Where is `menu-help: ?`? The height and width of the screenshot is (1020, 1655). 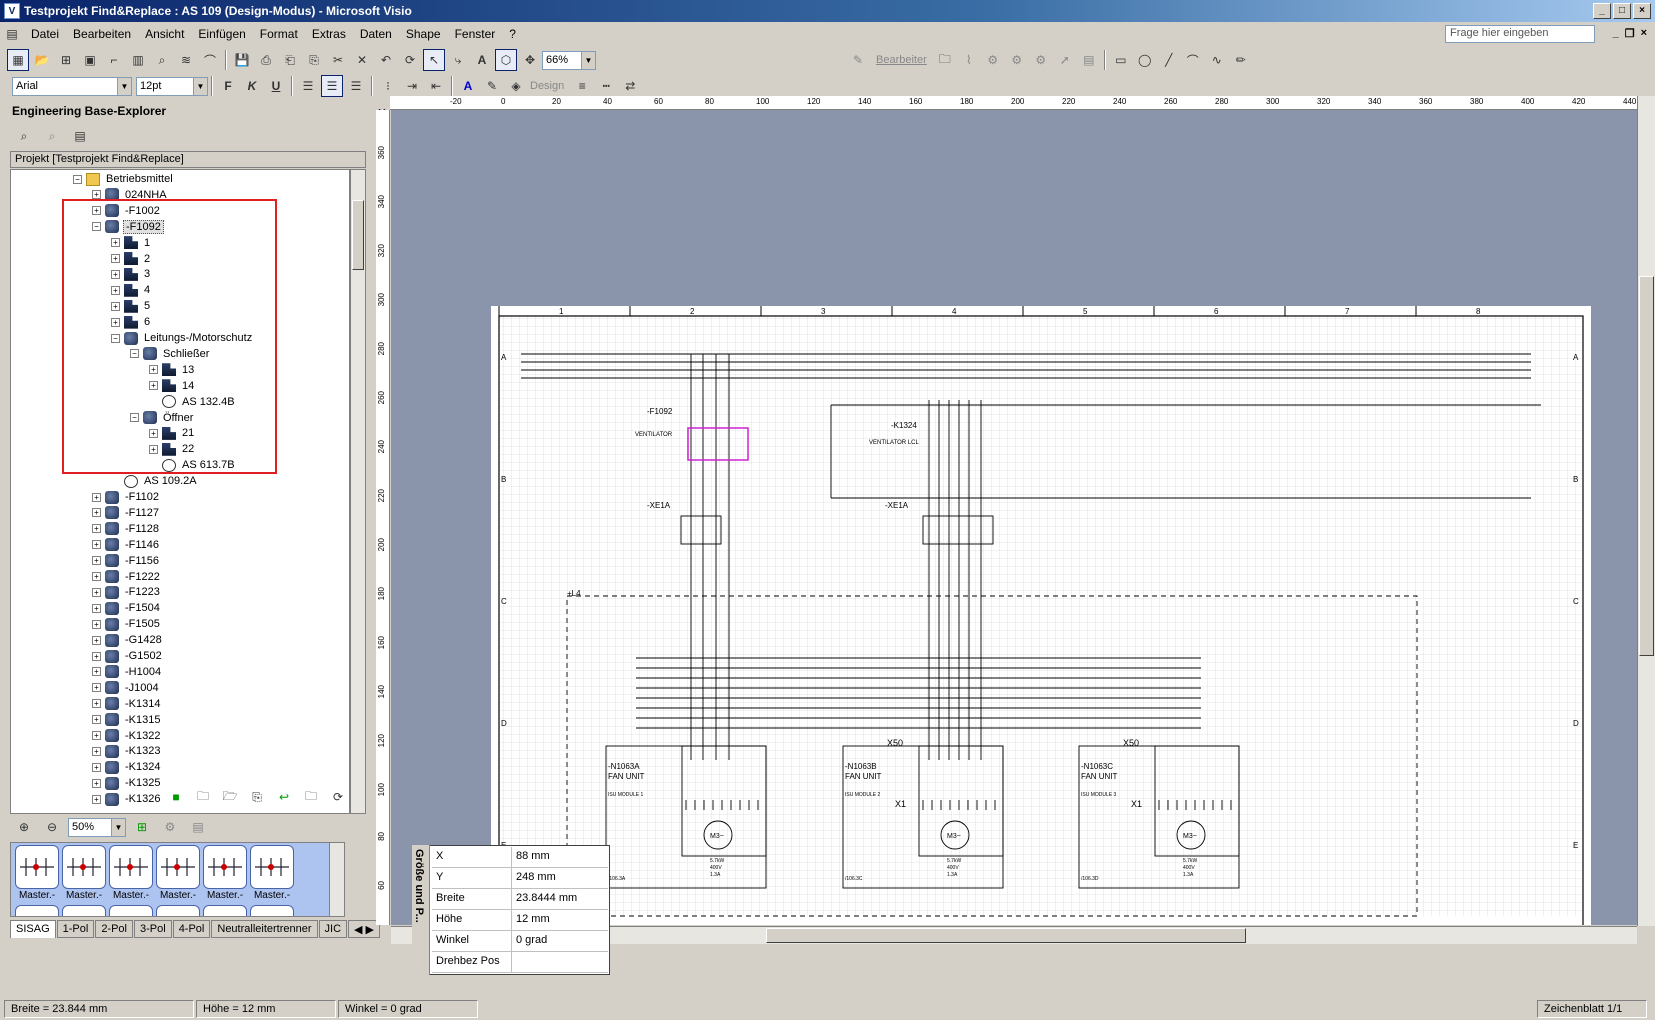 menu-help: ? is located at coordinates (512, 34).